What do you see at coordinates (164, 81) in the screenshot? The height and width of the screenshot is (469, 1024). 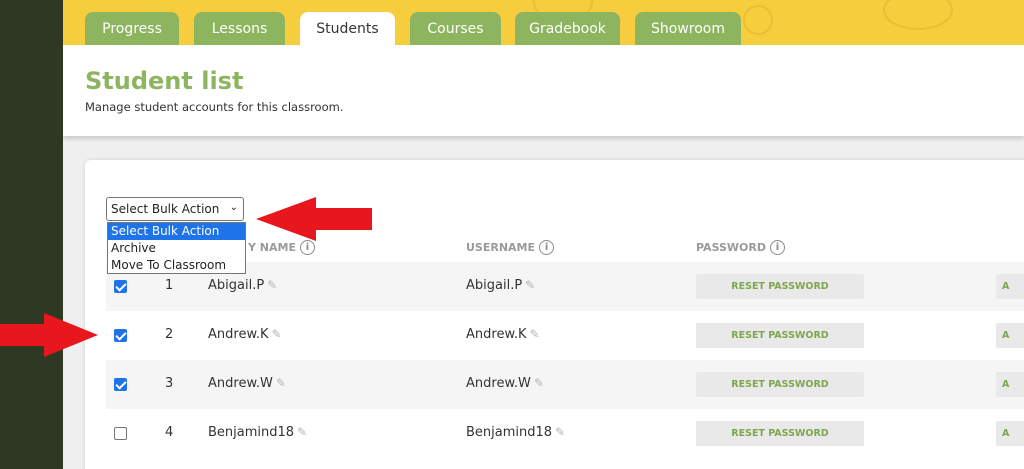 I see `page-title: Student list` at bounding box center [164, 81].